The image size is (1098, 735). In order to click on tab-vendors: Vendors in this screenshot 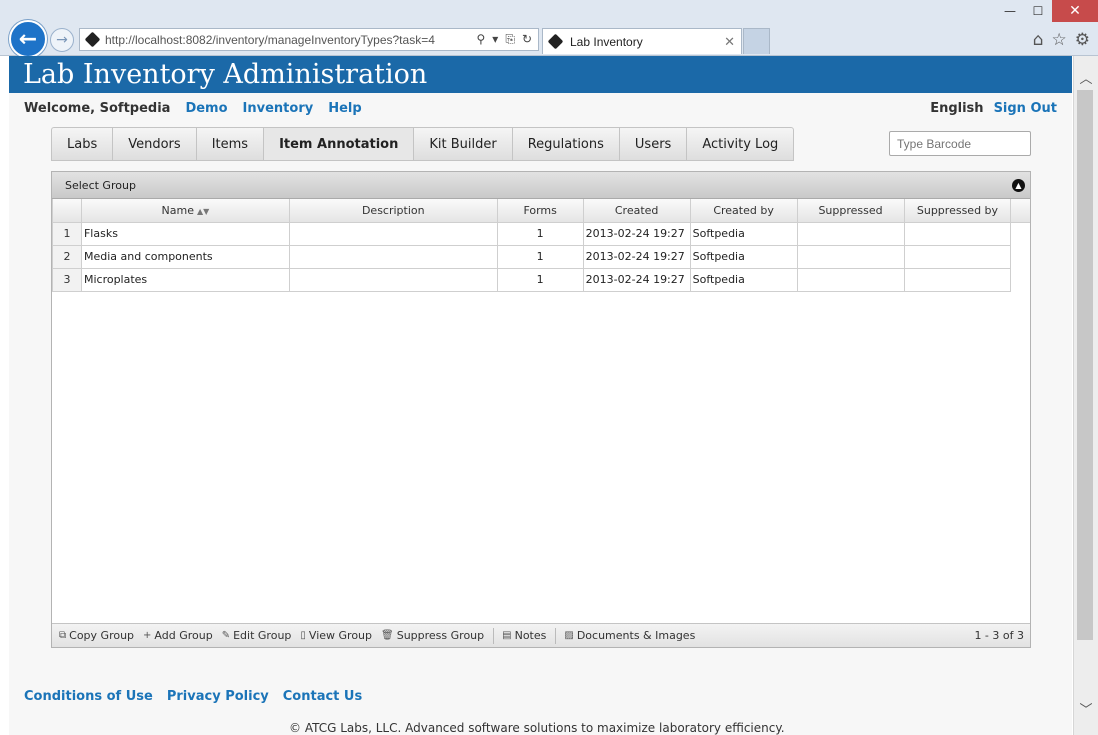, I will do `click(154, 144)`.